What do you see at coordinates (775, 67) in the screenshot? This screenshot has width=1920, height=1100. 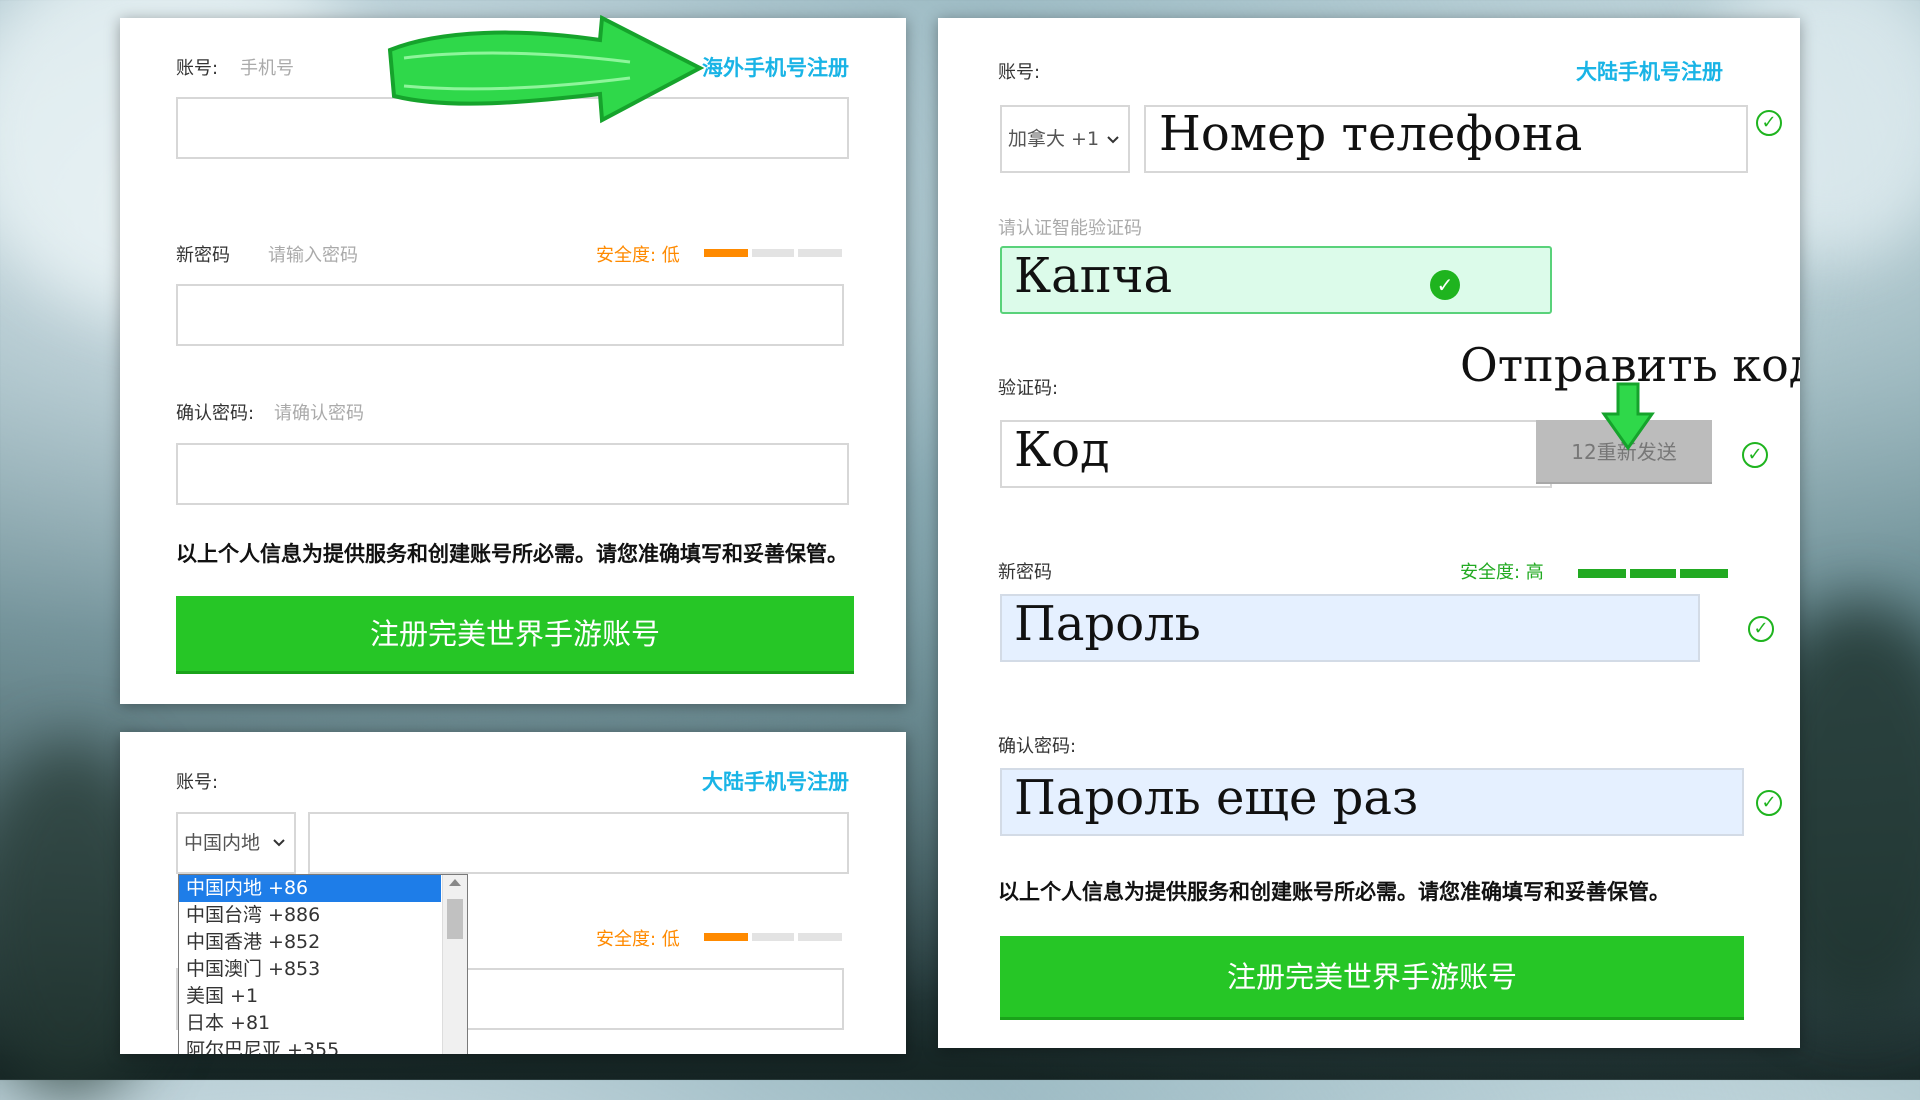 I see `overseas-phone-link: 海外手机号注册` at bounding box center [775, 67].